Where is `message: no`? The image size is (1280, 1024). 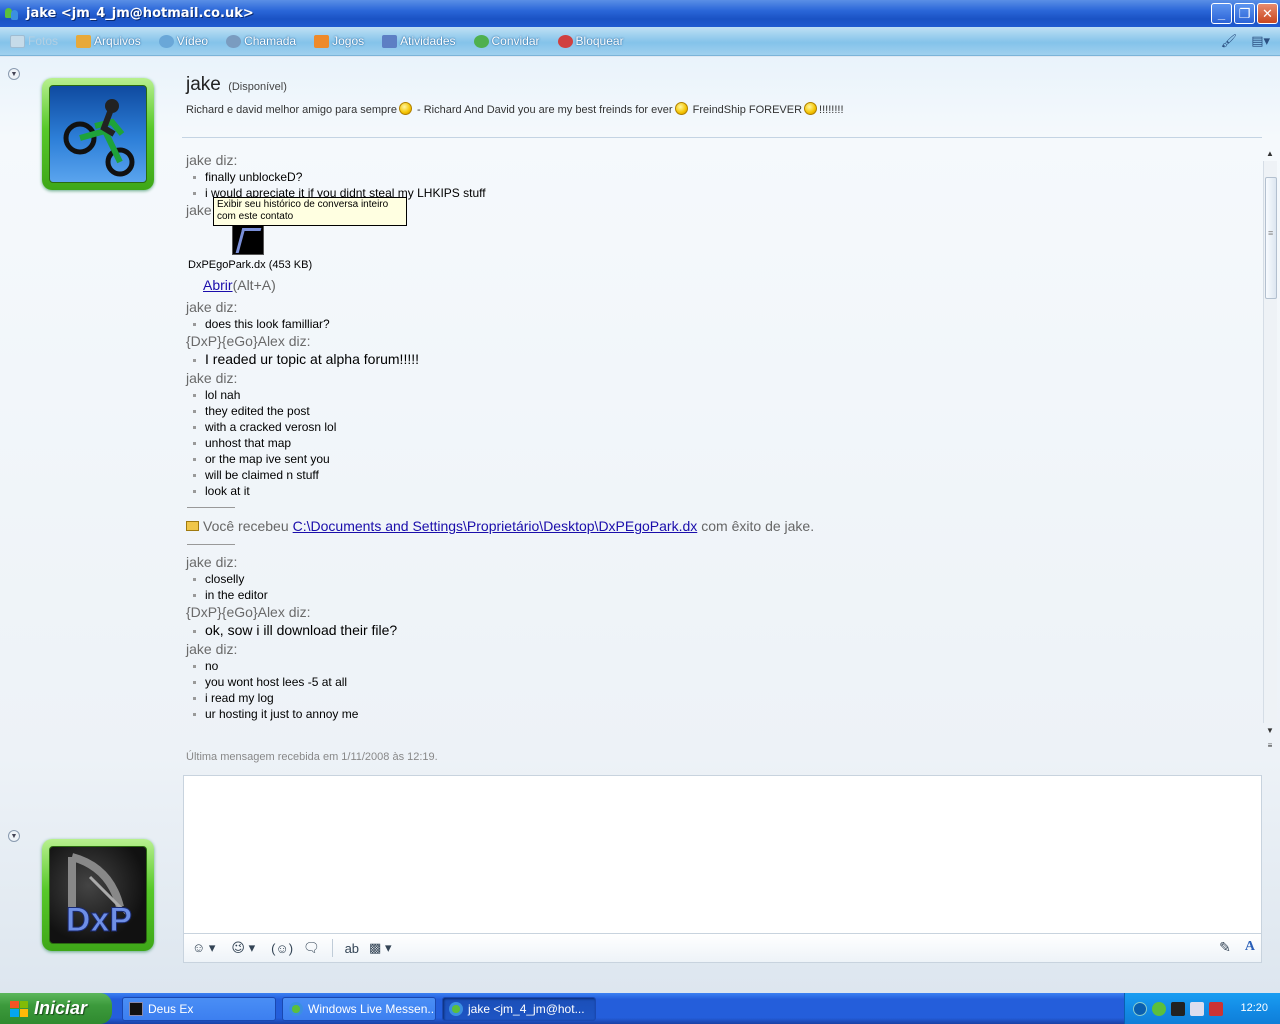 message: no is located at coordinates (716, 666).